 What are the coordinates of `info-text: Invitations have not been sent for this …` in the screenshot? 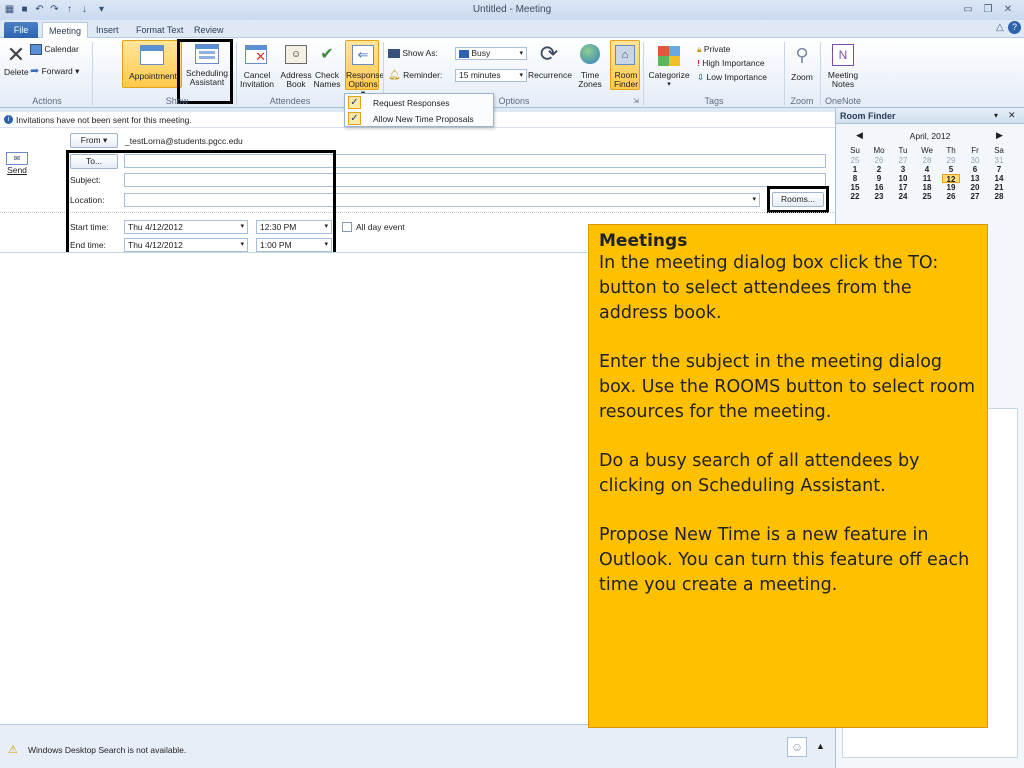 It's located at (104, 120).